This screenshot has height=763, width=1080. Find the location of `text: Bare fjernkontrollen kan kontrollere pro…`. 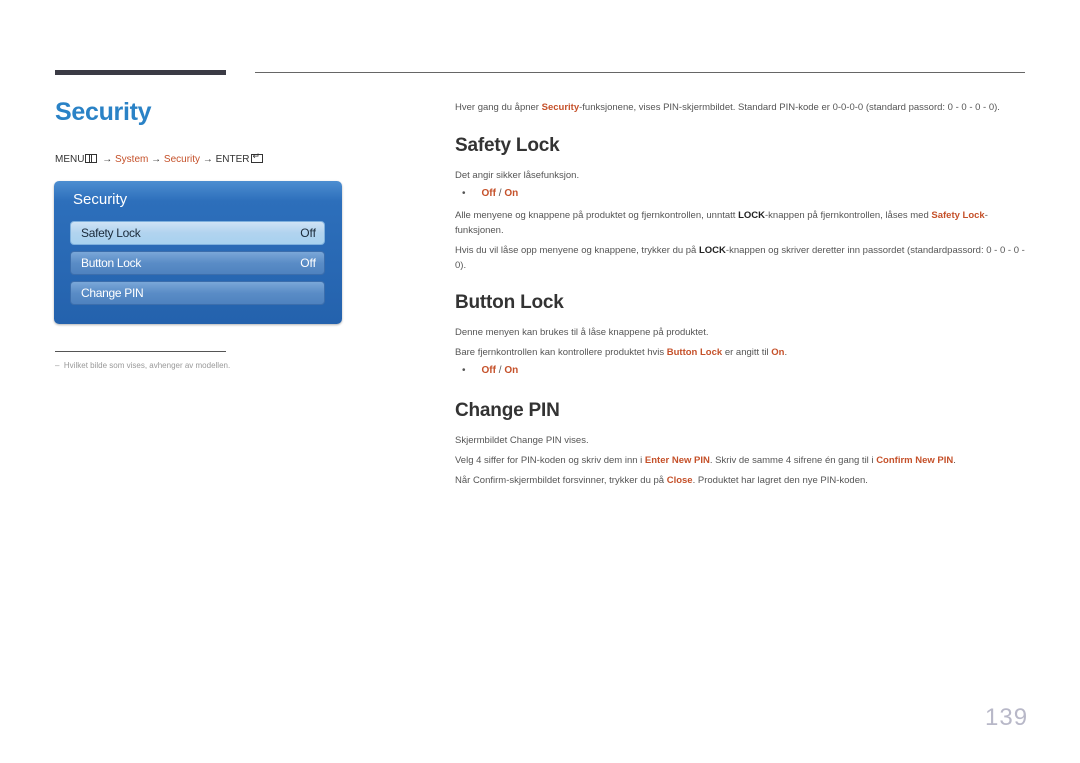

text: Bare fjernkontrollen kan kontrollere pro… is located at coordinates (561, 352).